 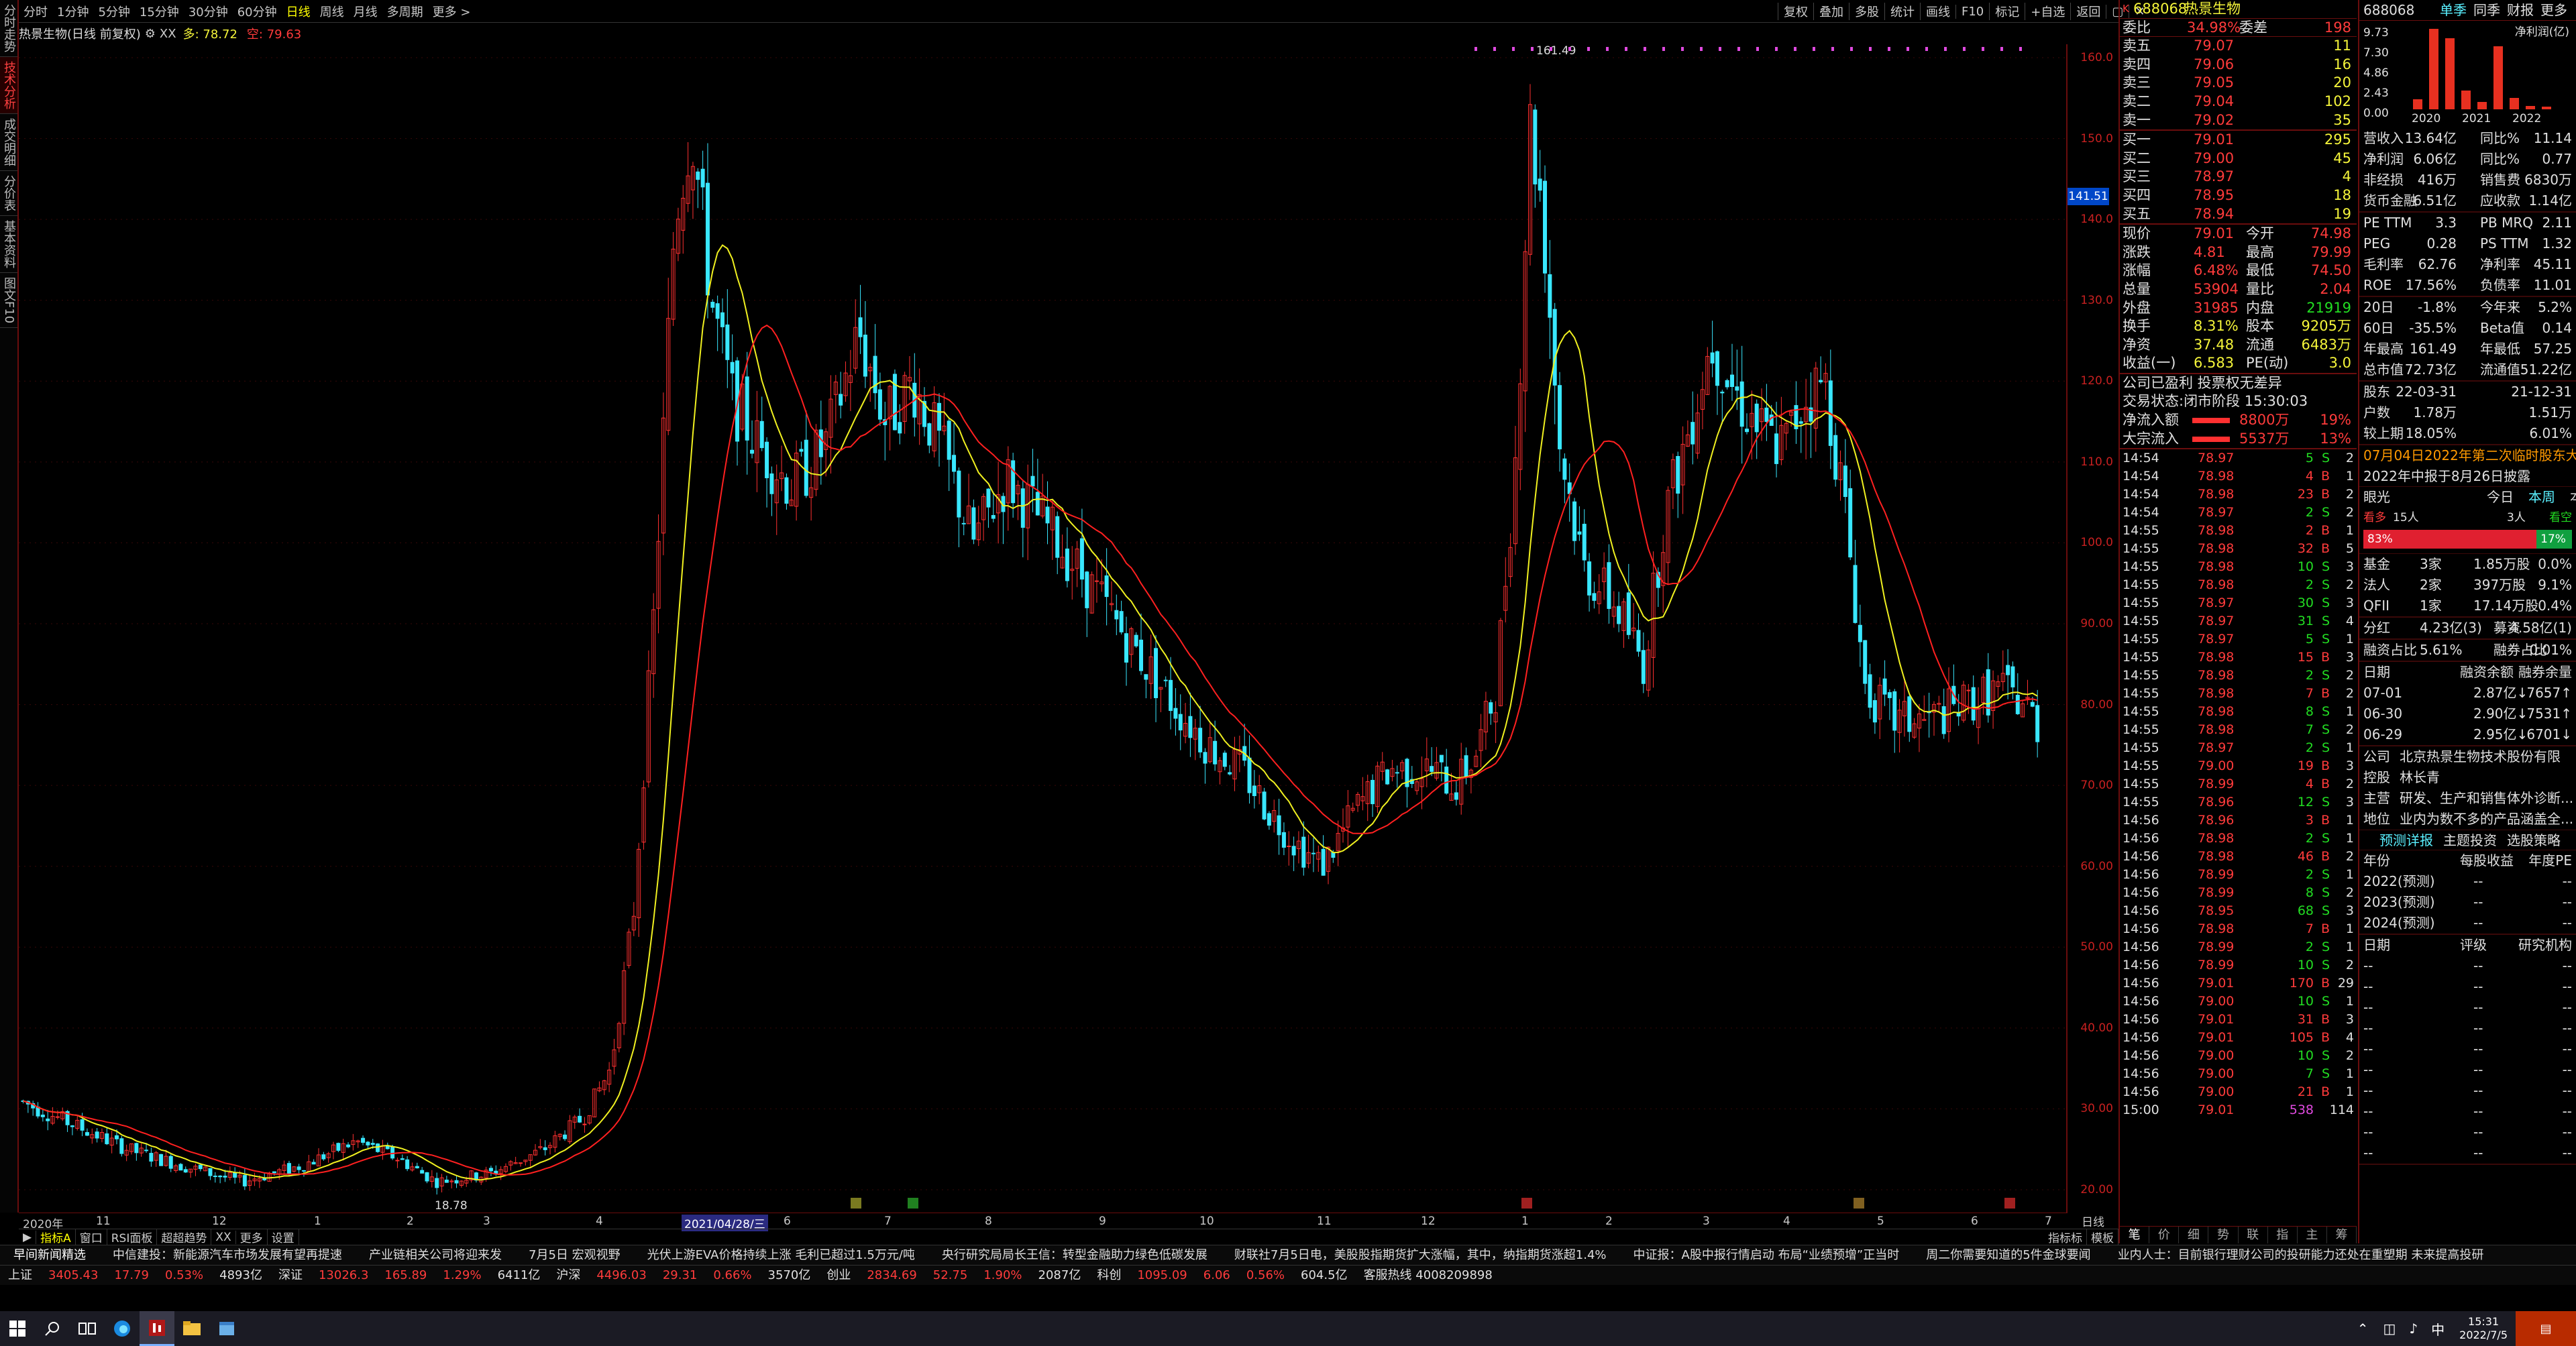 What do you see at coordinates (838, 1275) in the screenshot?
I see `index-name: 创业` at bounding box center [838, 1275].